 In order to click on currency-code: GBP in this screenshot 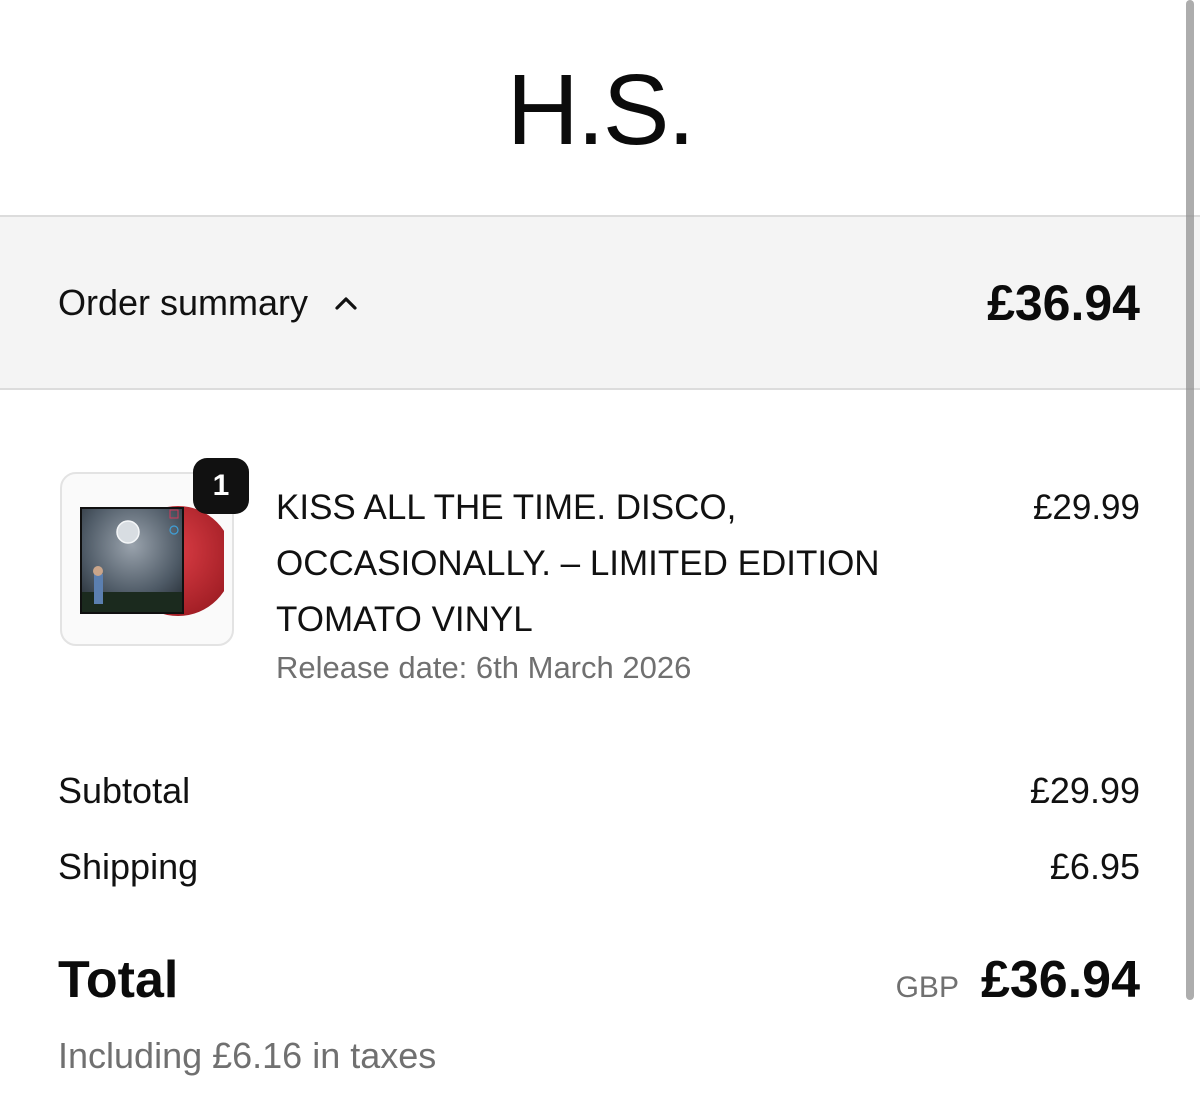, I will do `click(927, 987)`.